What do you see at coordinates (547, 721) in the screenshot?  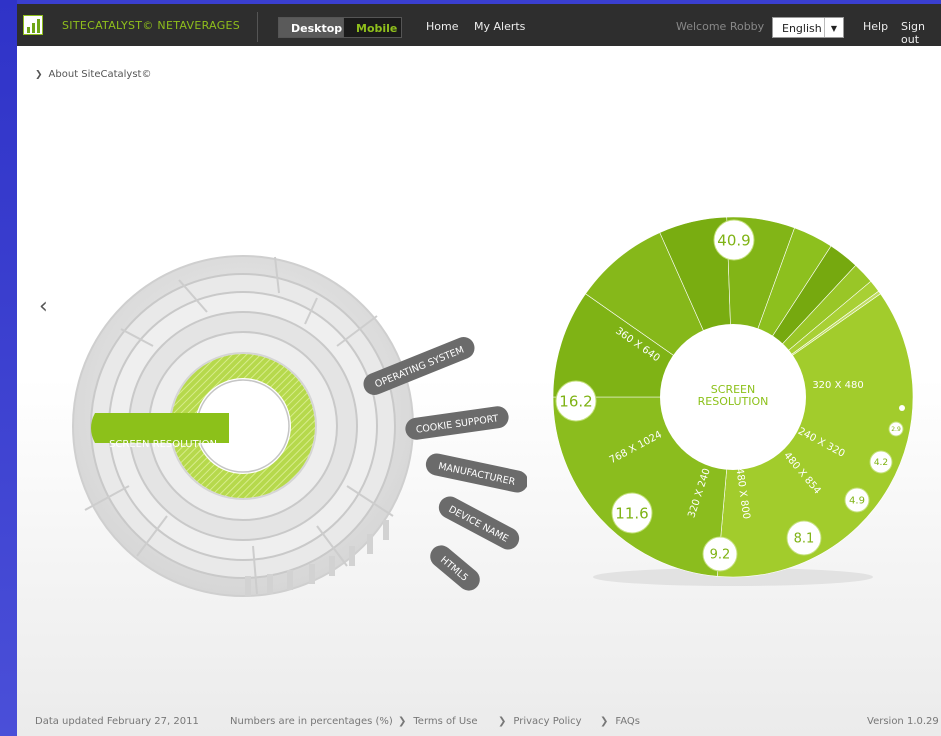 I see `footer-privacy-label: Privacy Policy` at bounding box center [547, 721].